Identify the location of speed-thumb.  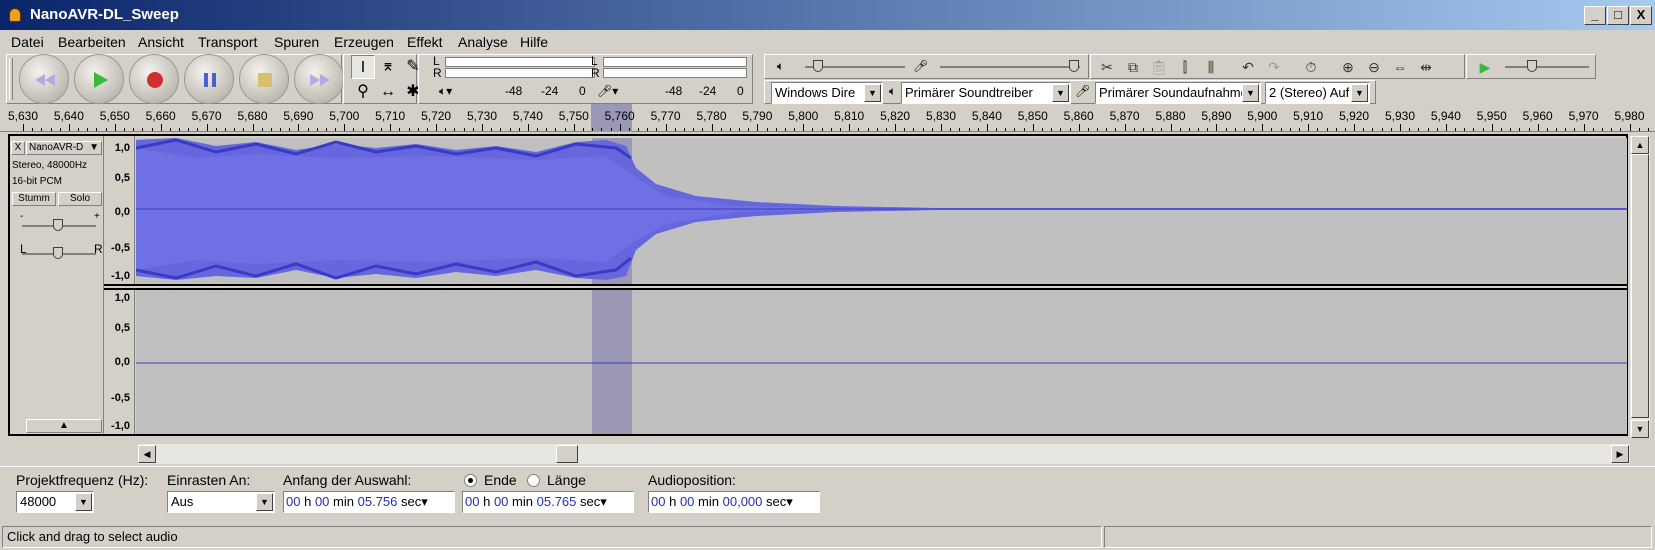
(1532, 66).